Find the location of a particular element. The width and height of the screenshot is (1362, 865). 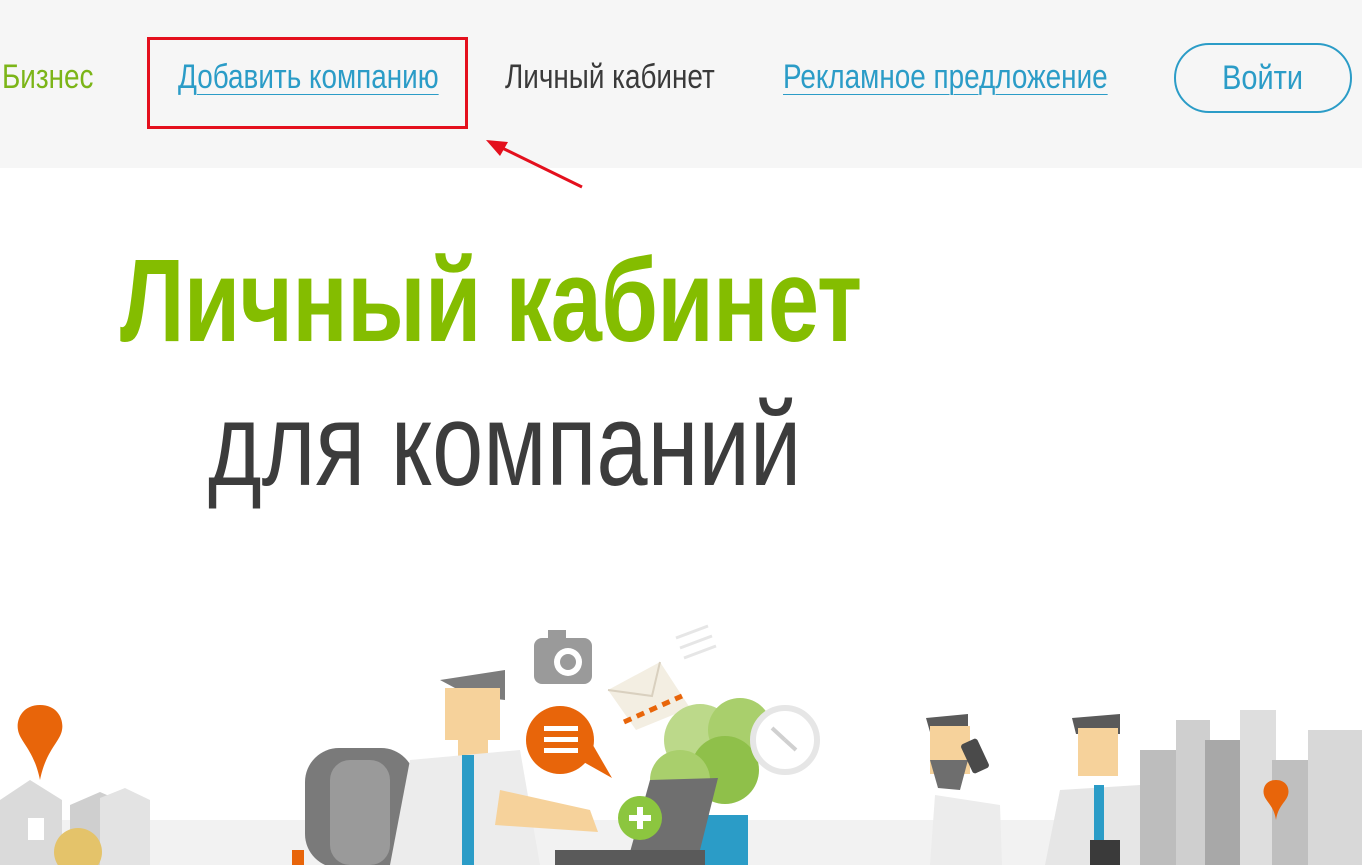

clock-icon is located at coordinates (785, 740).